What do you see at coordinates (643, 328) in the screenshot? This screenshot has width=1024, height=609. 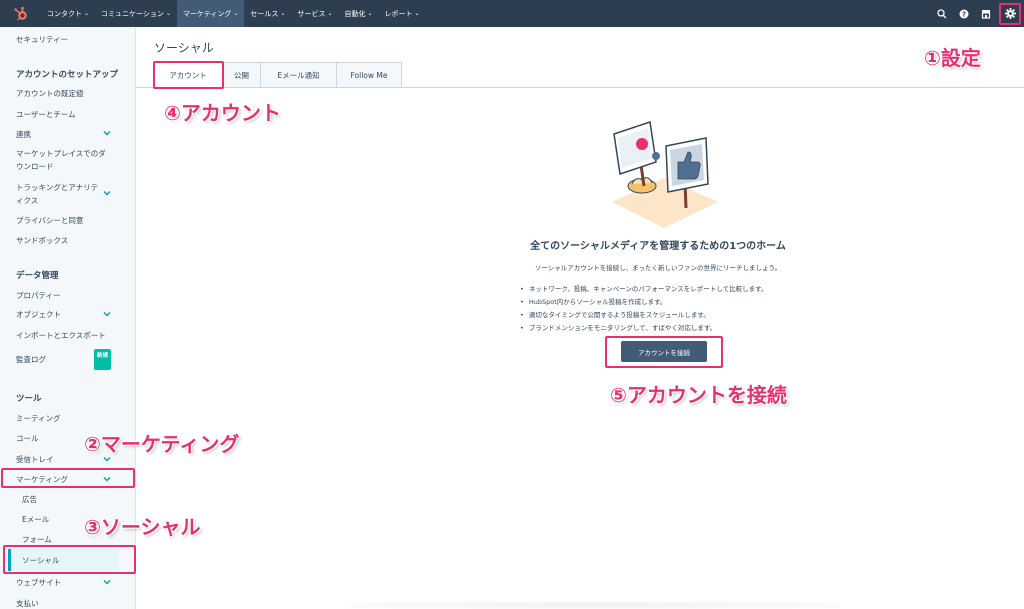 I see `list-item: ブランドメンションをモニタリングして、すばやく対応します。` at bounding box center [643, 328].